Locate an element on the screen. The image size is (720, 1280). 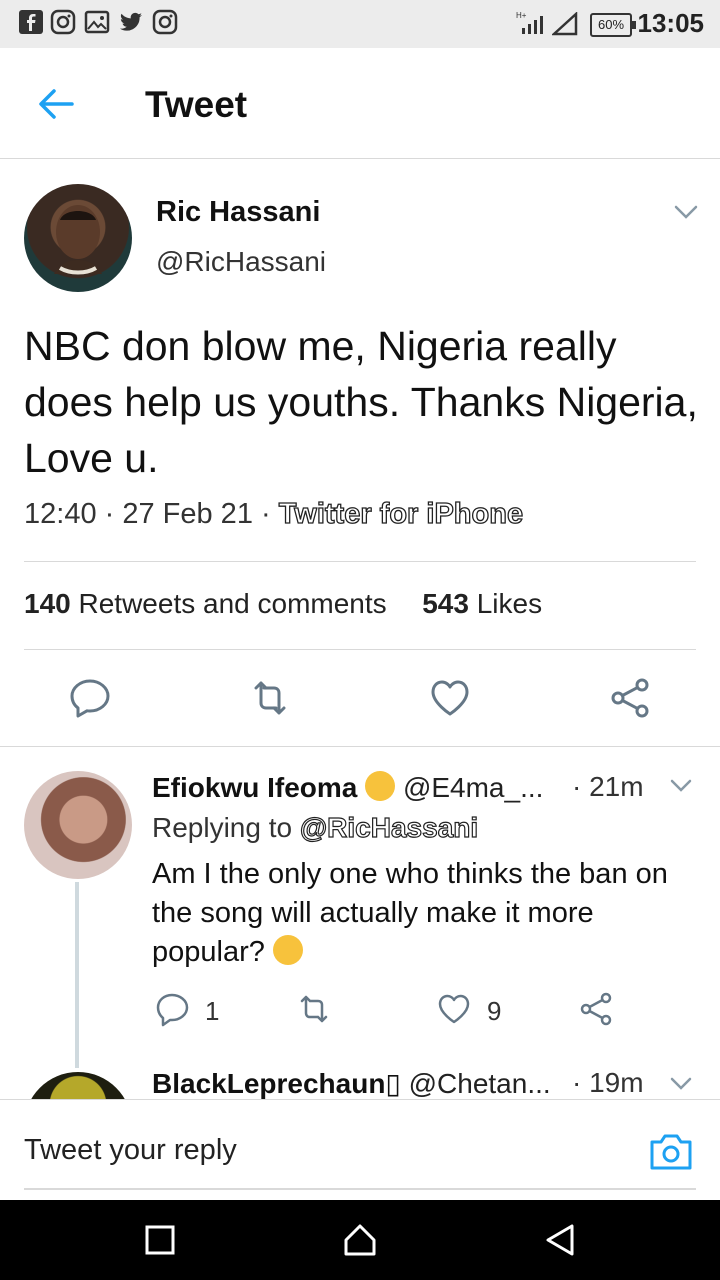
tweet-meta: 12:40 · 27 Feb 21 · Twitter for iPhone is located at coordinates (274, 514).